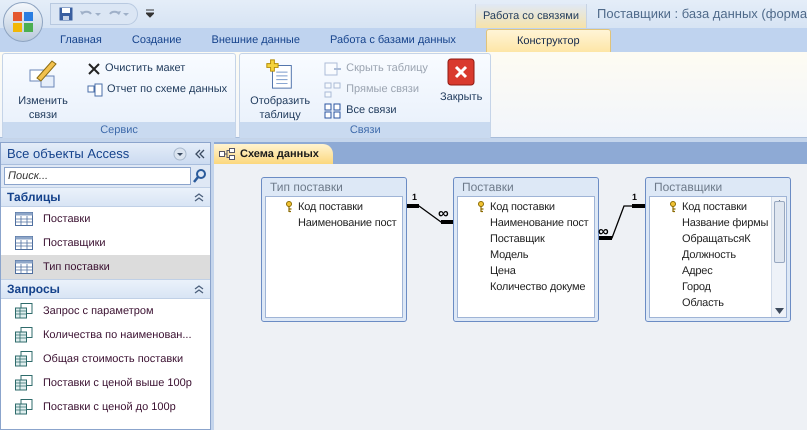 The width and height of the screenshot is (807, 430). What do you see at coordinates (180, 153) in the screenshot?
I see `dropdown-icon` at bounding box center [180, 153].